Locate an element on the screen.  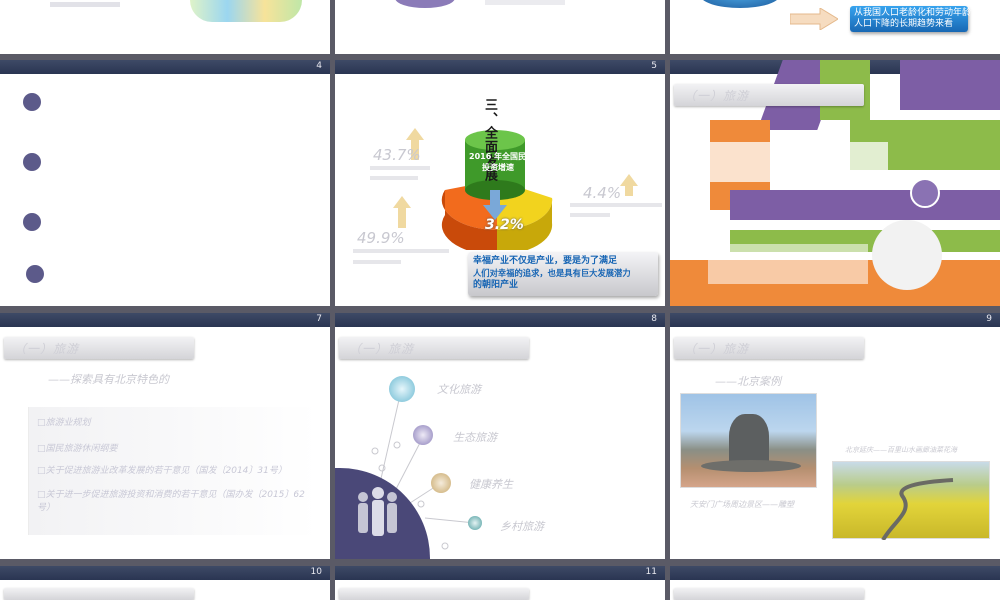
slide-top-bar: 9 is located at coordinates (835, 320).